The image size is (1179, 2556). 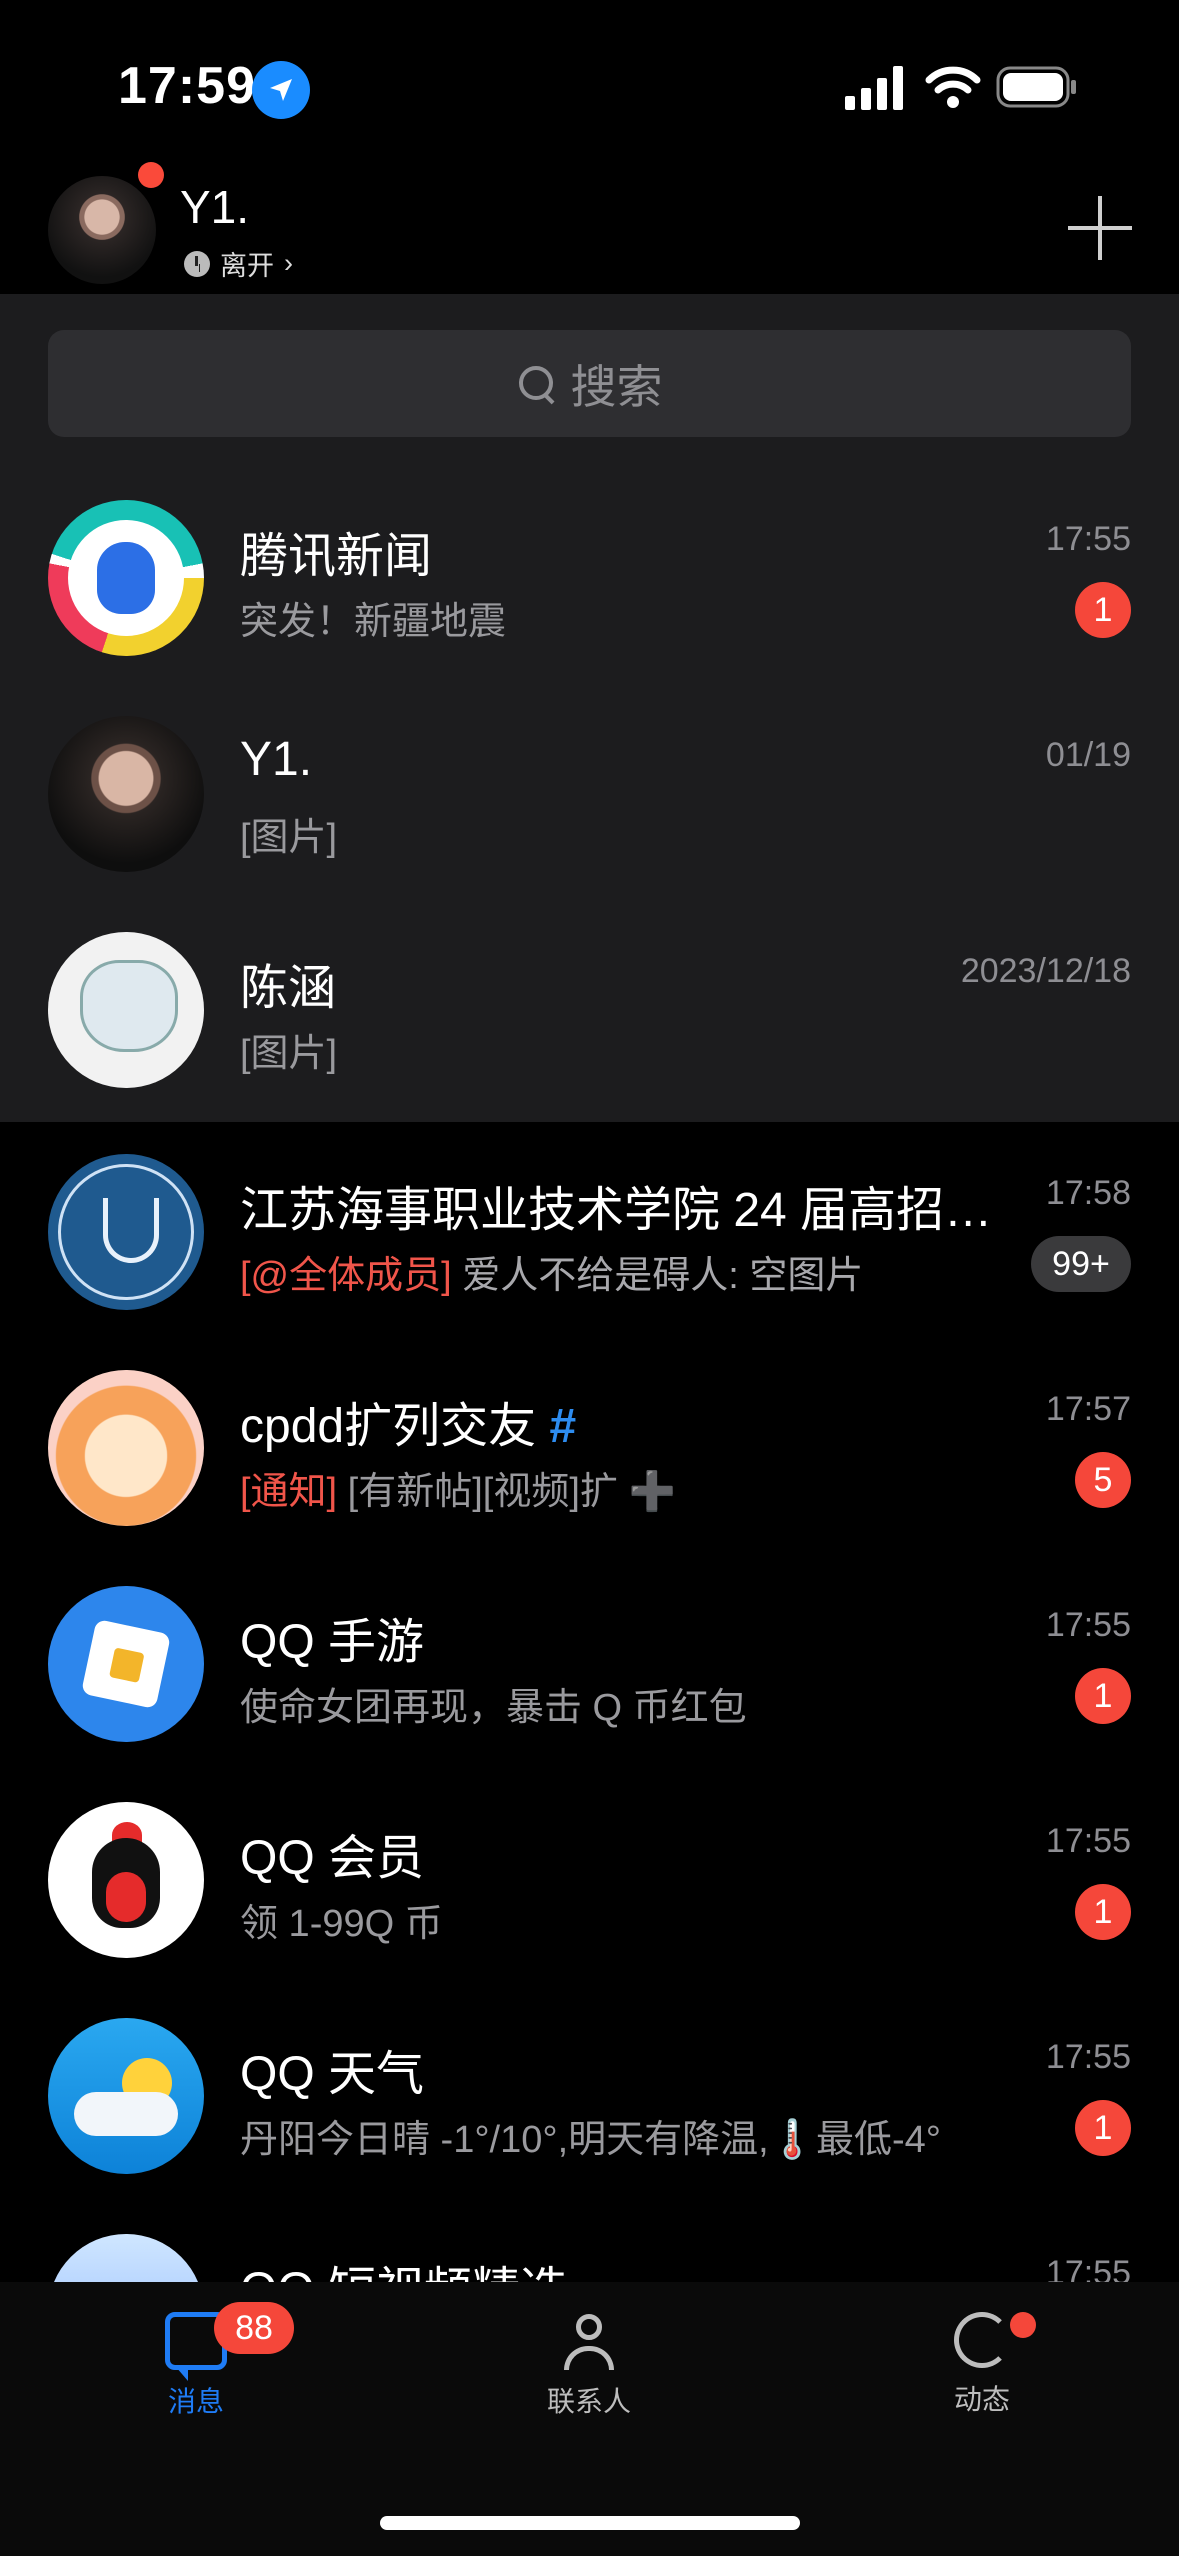 What do you see at coordinates (589, 1880) in the screenshot?
I see `chat-row: QQ 会员 领 1-99Q 币 17:55 1` at bounding box center [589, 1880].